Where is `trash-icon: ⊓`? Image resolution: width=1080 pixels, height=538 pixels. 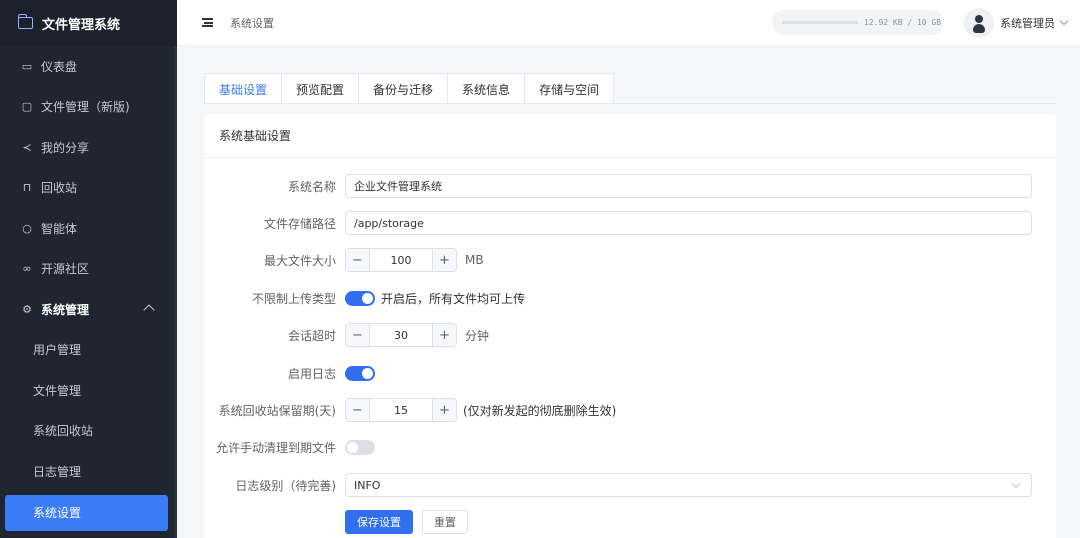 trash-icon: ⊓ is located at coordinates (27, 188).